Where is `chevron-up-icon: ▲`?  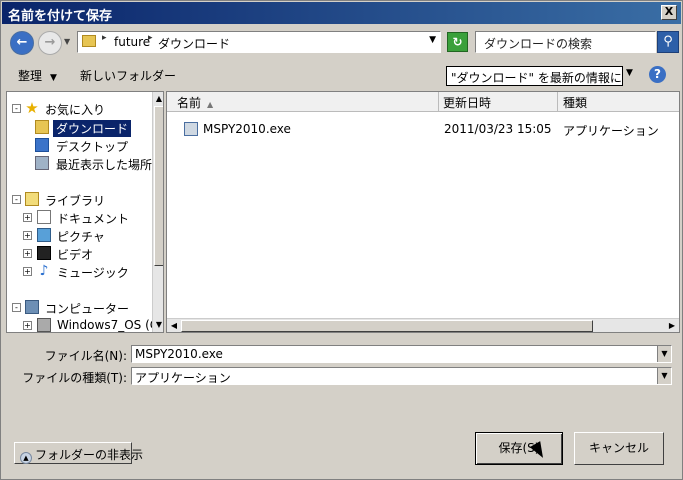
chevron-up-icon: ▲ is located at coordinates (26, 458).